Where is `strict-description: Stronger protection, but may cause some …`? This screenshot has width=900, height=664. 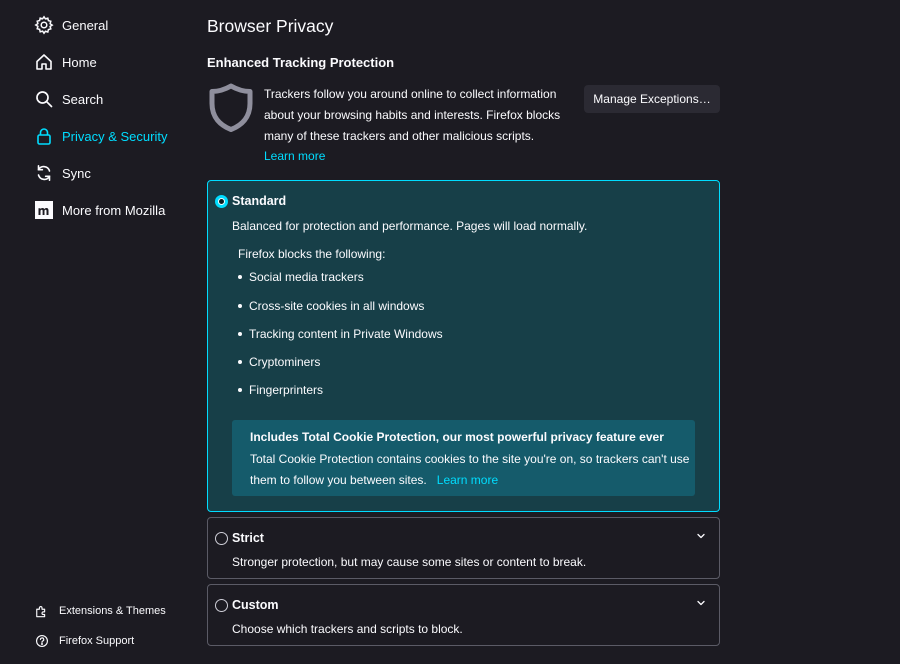 strict-description: Stronger protection, but may cause some … is located at coordinates (409, 562).